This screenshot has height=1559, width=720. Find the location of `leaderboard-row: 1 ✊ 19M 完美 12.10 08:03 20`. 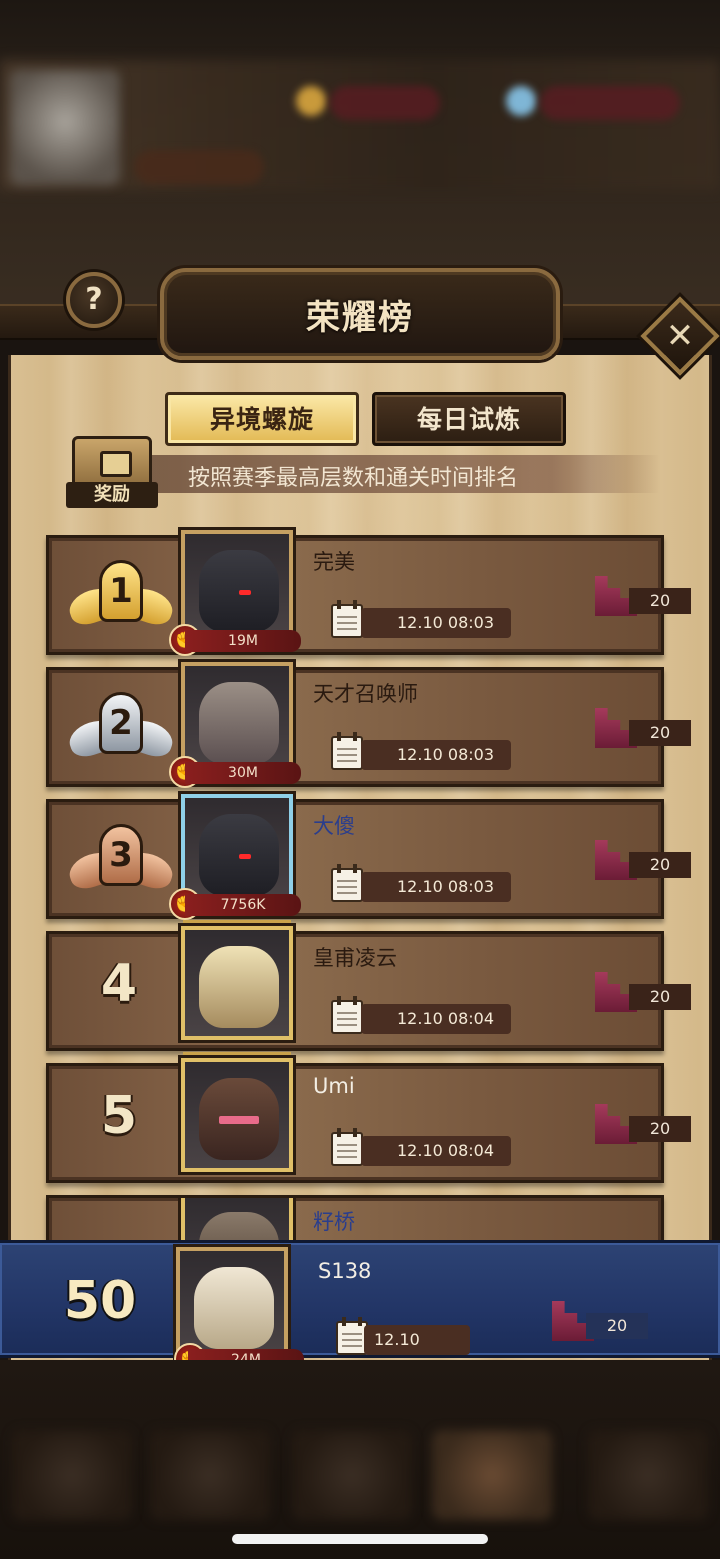

leaderboard-row: 1 ✊ 19M 完美 12.10 08:03 20 is located at coordinates (368, 593).